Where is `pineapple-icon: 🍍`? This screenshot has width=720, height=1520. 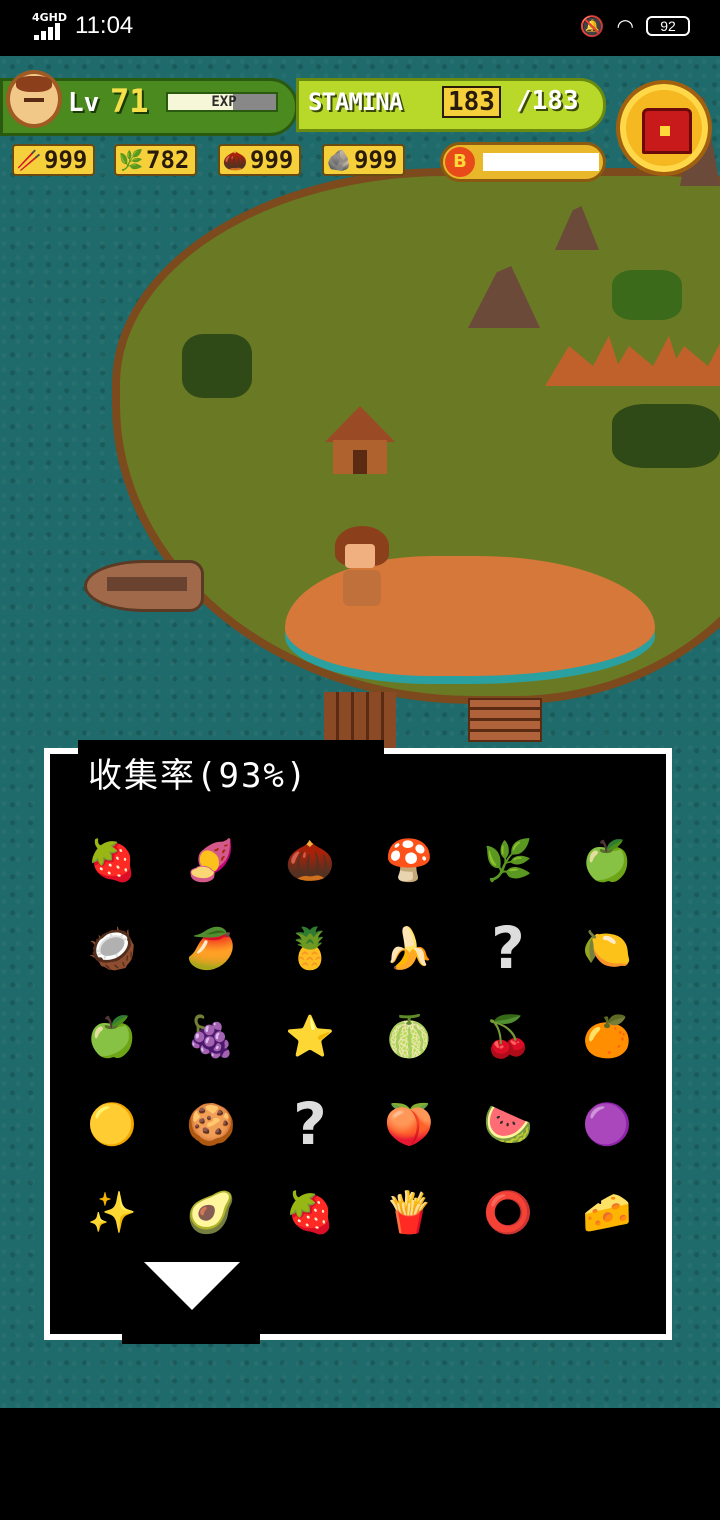
pineapple-icon: 🍍 is located at coordinates (310, 948).